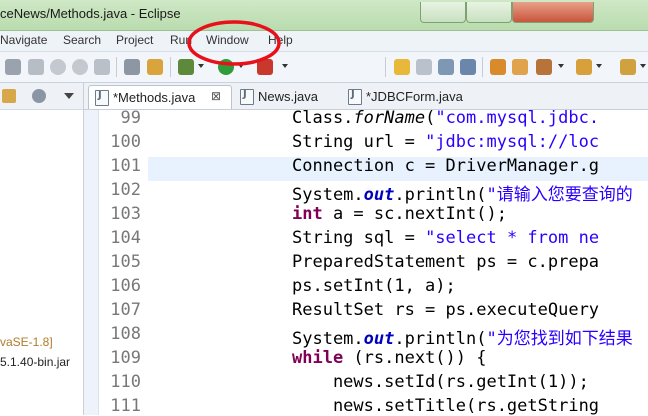 This screenshot has width=648, height=416. I want to click on external-tools-dropdown-icon, so click(285, 66).